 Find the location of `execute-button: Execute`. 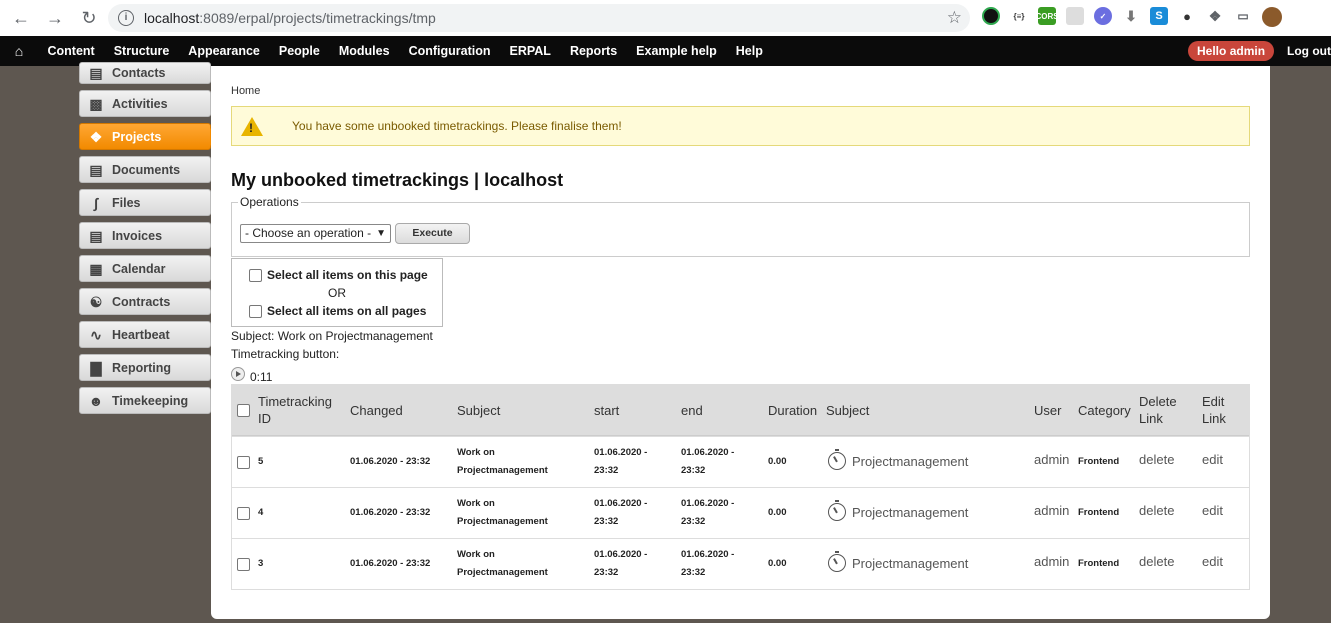

execute-button: Execute is located at coordinates (432, 233).